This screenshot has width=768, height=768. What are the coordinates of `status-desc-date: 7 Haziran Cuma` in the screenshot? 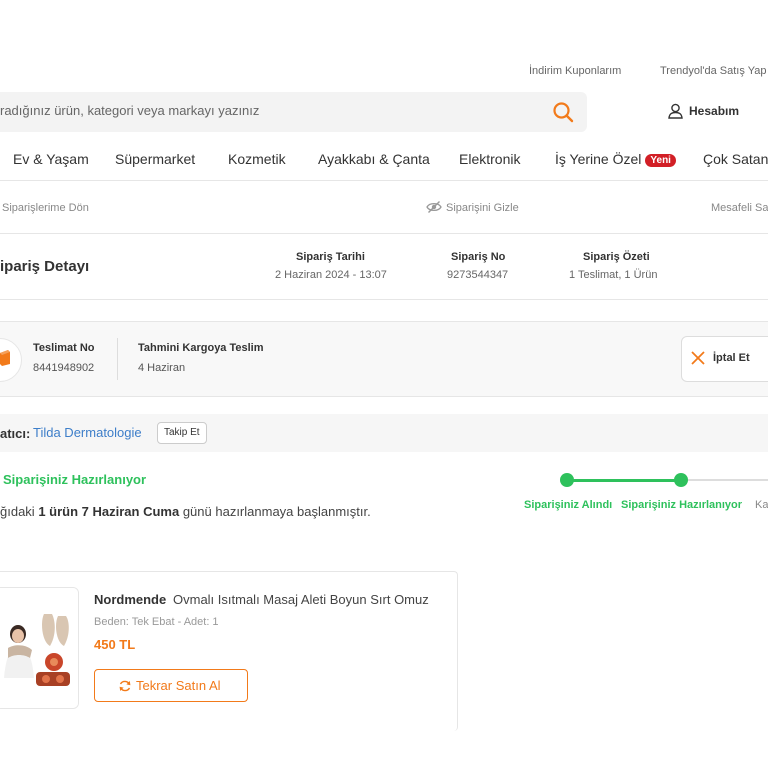 It's located at (130, 511).